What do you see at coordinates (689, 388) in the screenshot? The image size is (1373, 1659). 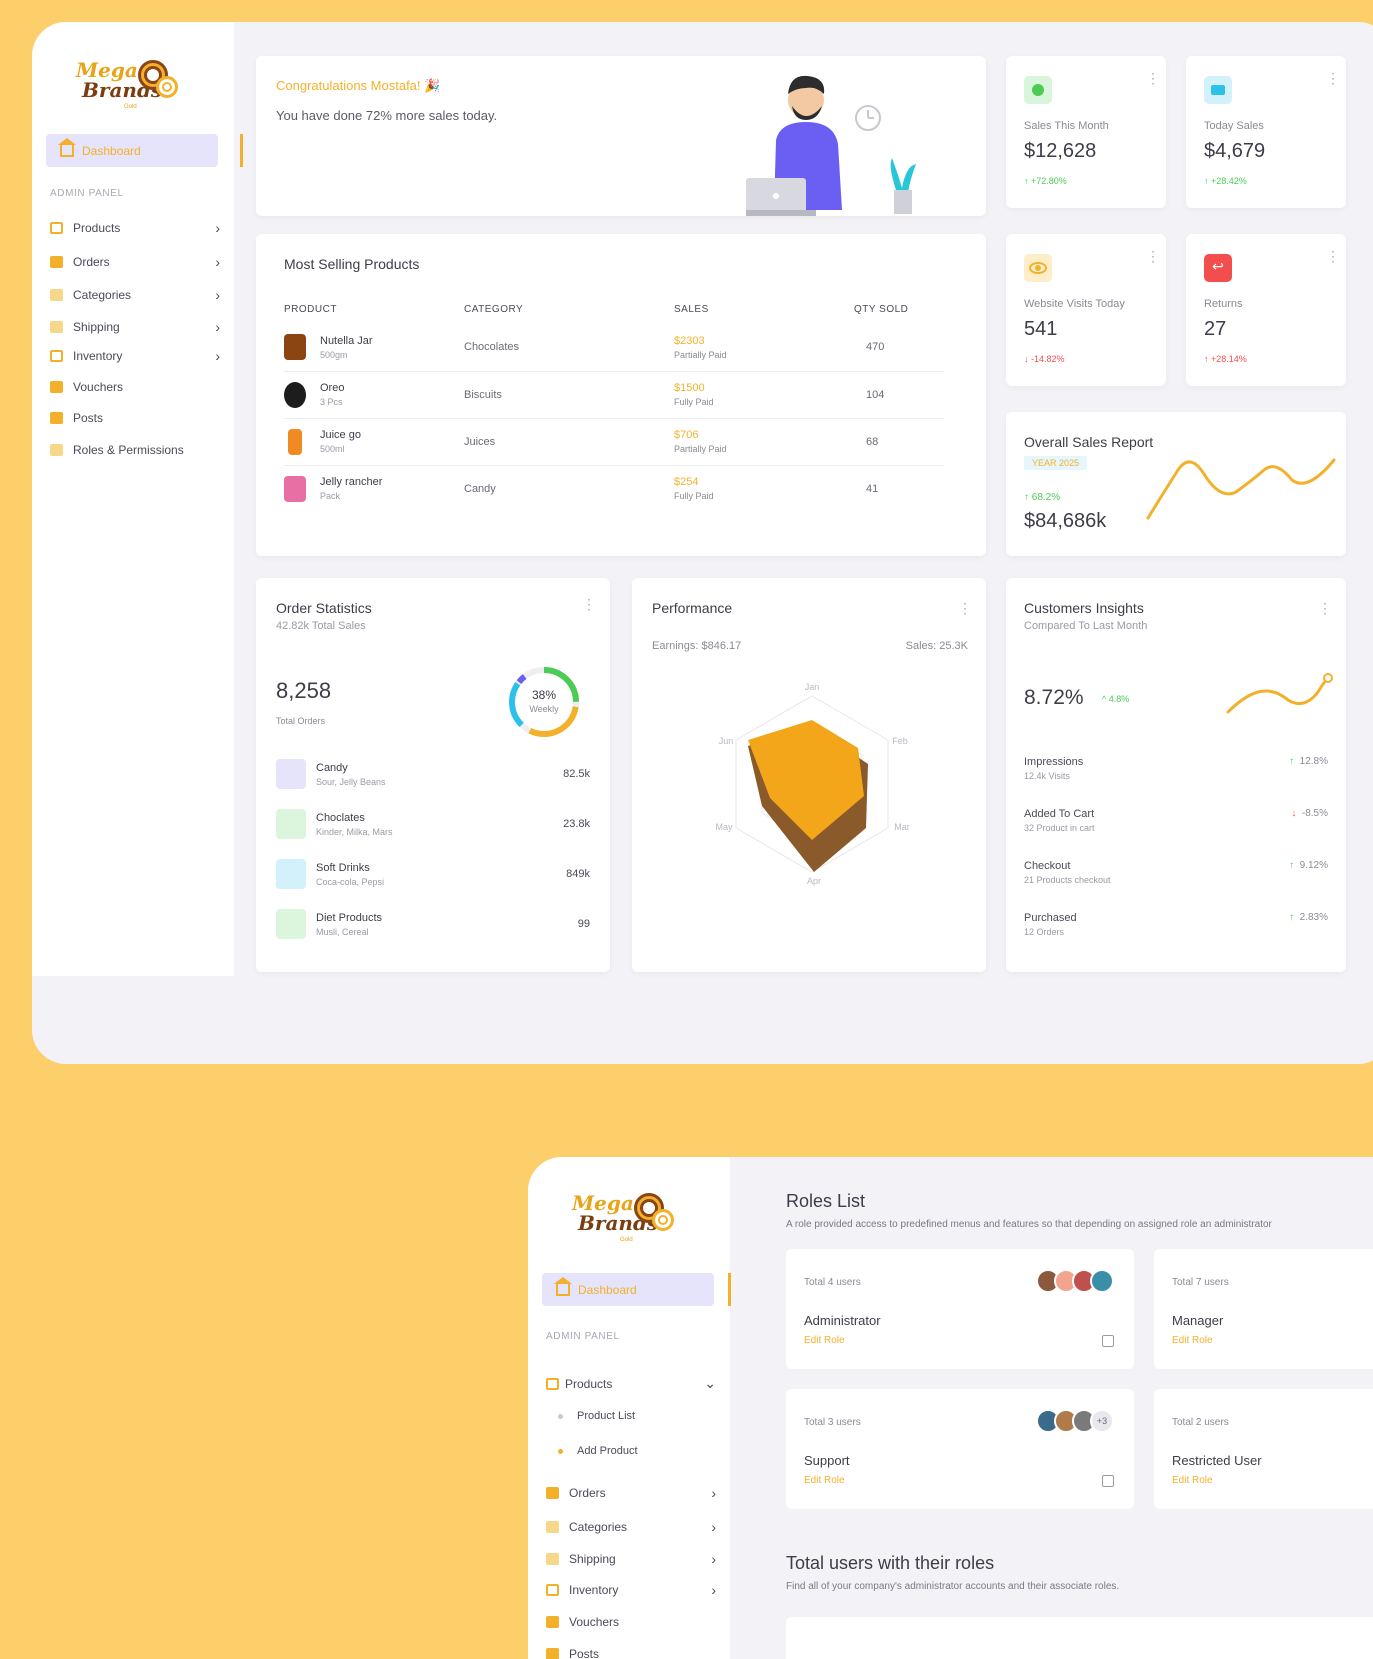 I see `sale-amount: $1500` at bounding box center [689, 388].